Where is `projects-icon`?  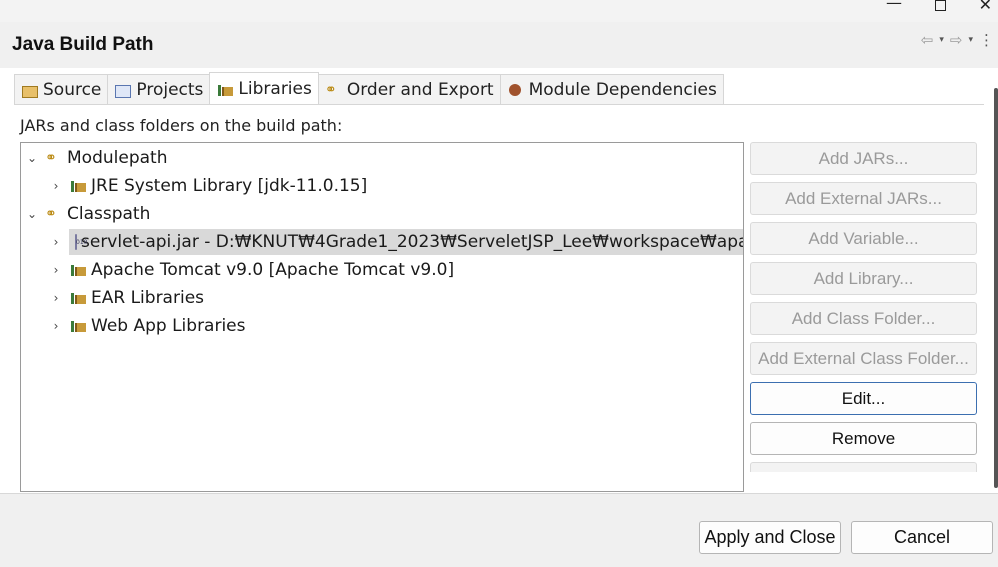 projects-icon is located at coordinates (123, 90).